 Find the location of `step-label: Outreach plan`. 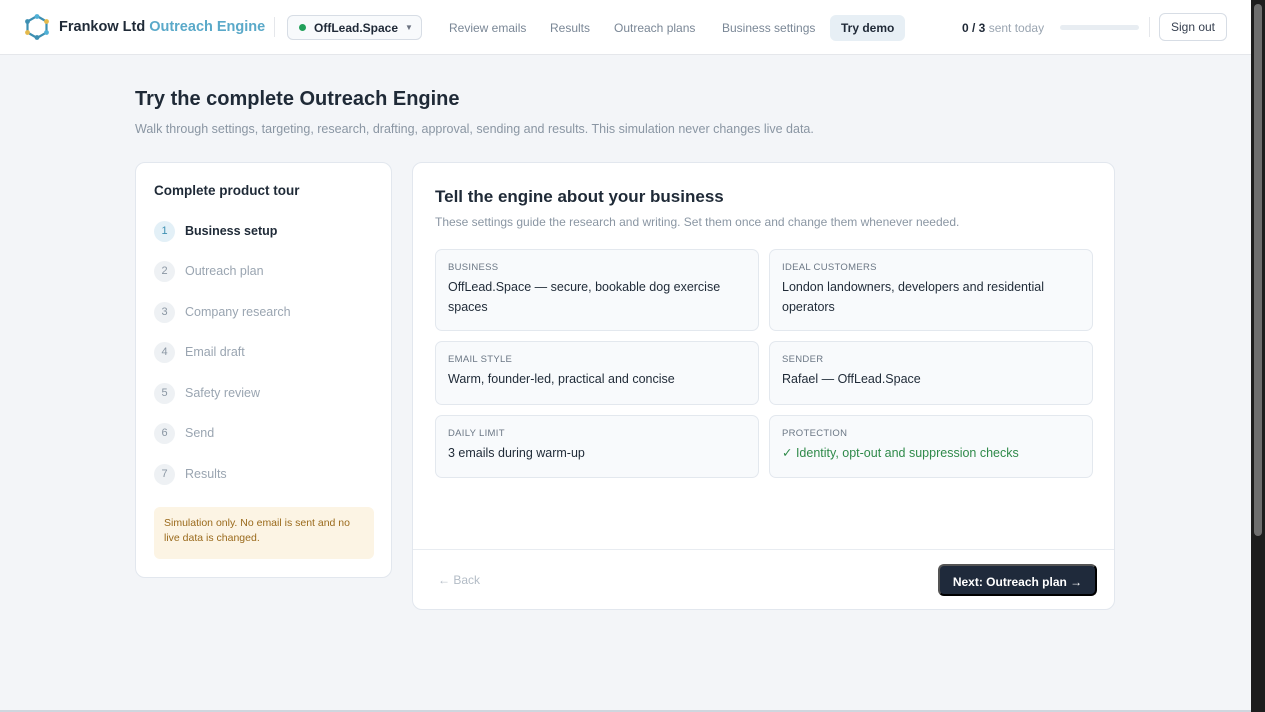

step-label: Outreach plan is located at coordinates (224, 271).